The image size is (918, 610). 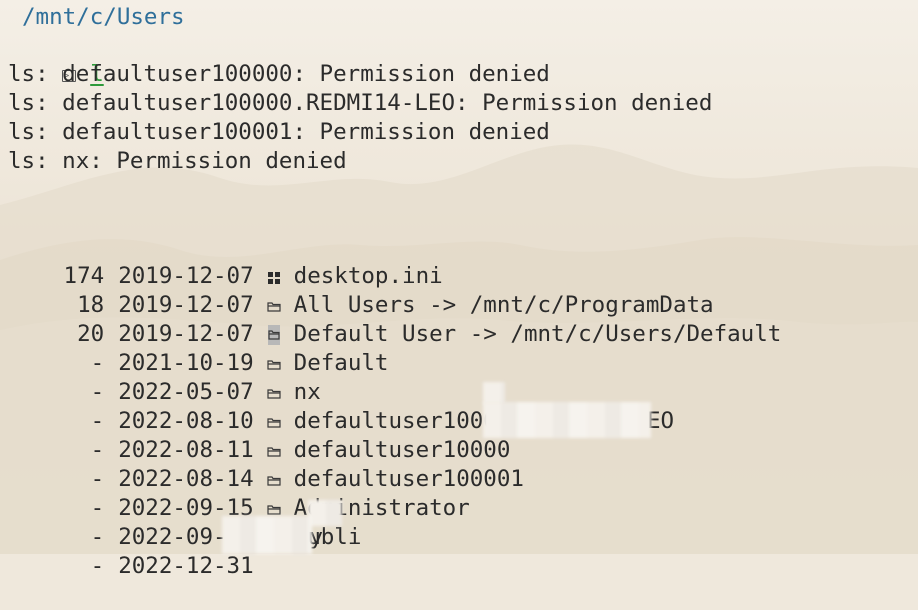 I want to click on list-item: -2022-08-14 defaultuser100001, so click(x=266, y=464).